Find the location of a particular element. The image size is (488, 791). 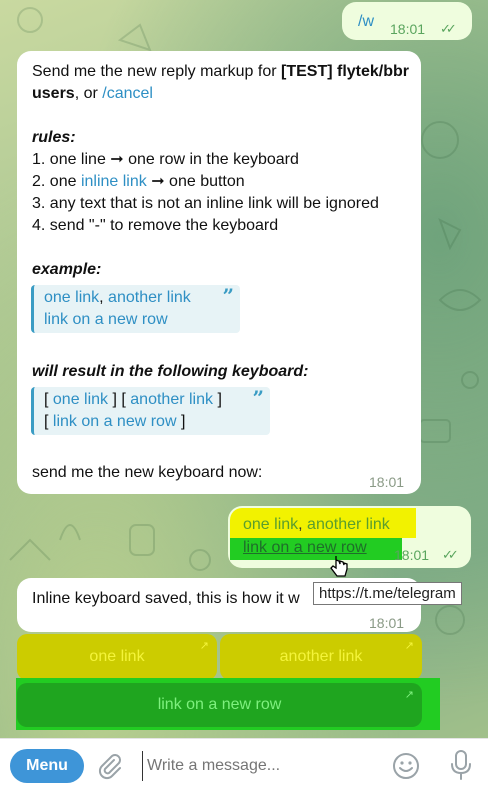

footer-text: send me the new keyboard now: is located at coordinates (147, 472).